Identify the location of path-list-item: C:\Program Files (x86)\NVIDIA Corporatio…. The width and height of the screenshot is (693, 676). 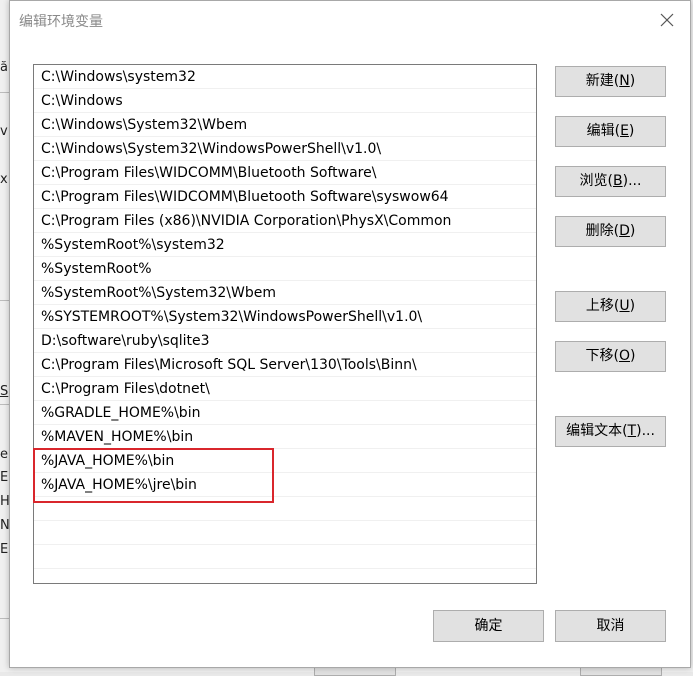
(285, 221).